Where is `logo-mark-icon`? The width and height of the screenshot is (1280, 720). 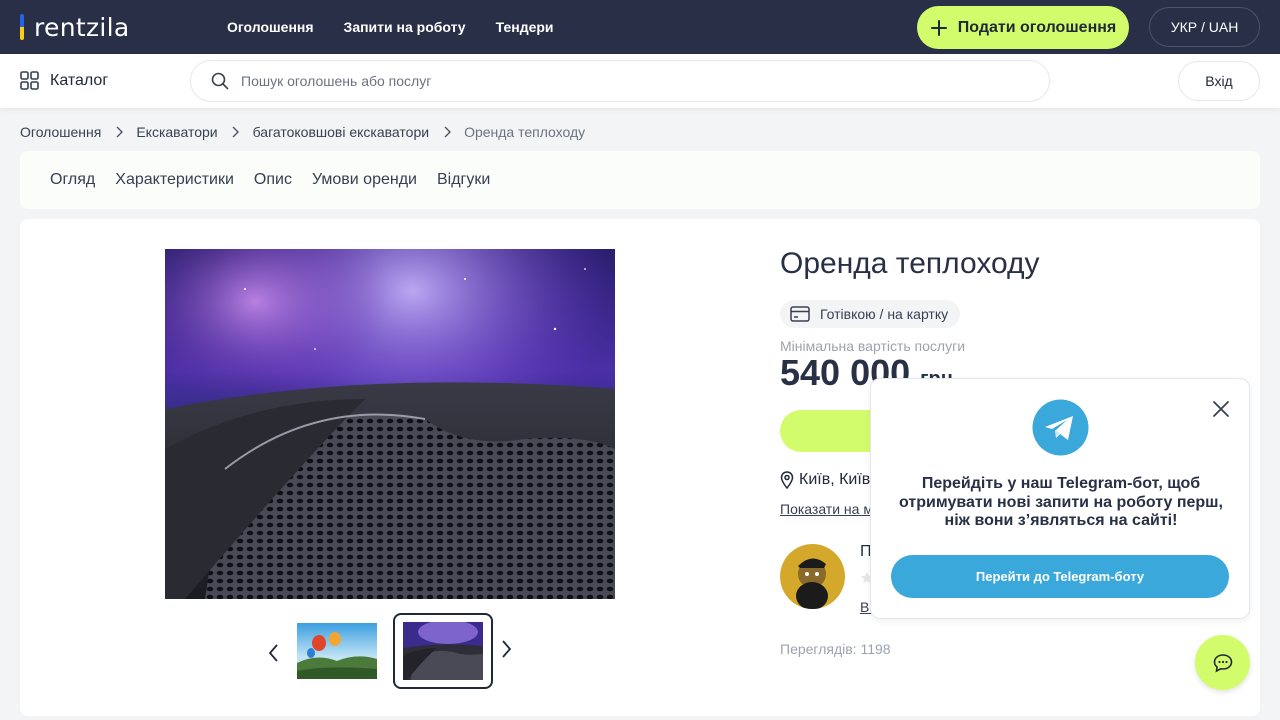 logo-mark-icon is located at coordinates (22, 27).